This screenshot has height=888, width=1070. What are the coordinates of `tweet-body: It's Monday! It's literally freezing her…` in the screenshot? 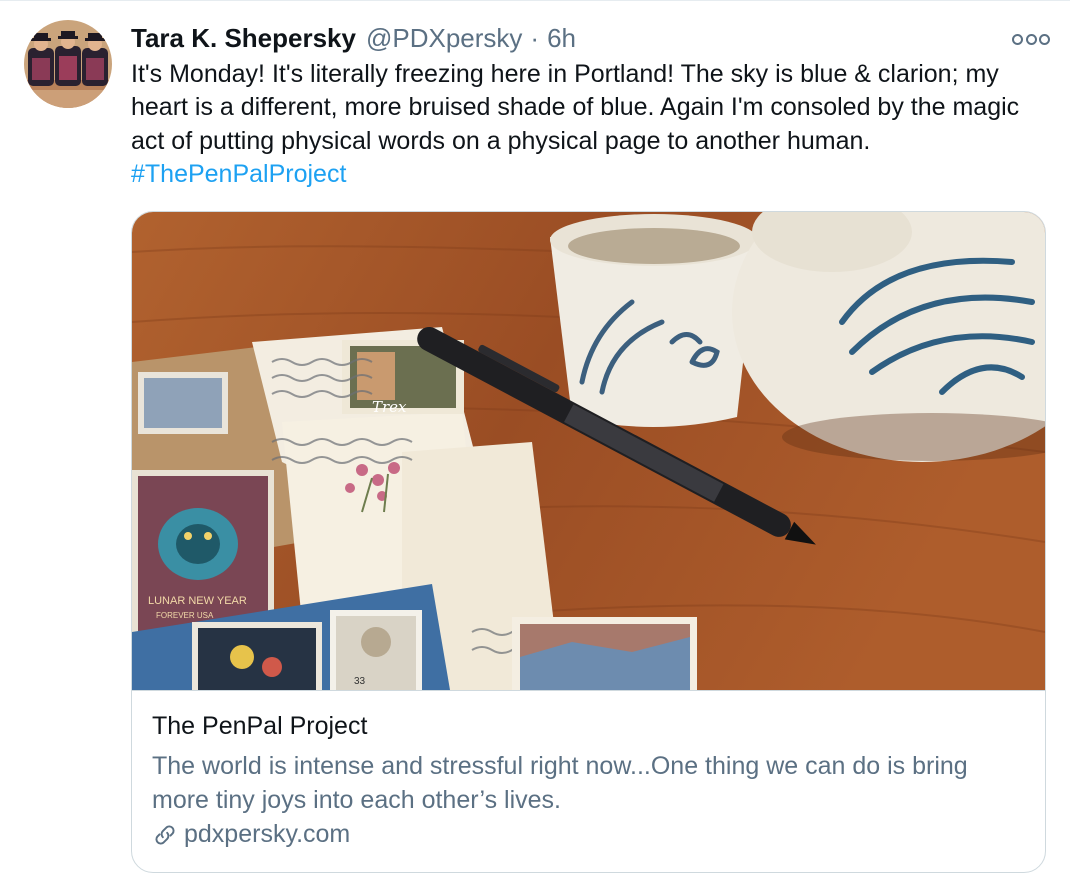 It's located at (575, 107).